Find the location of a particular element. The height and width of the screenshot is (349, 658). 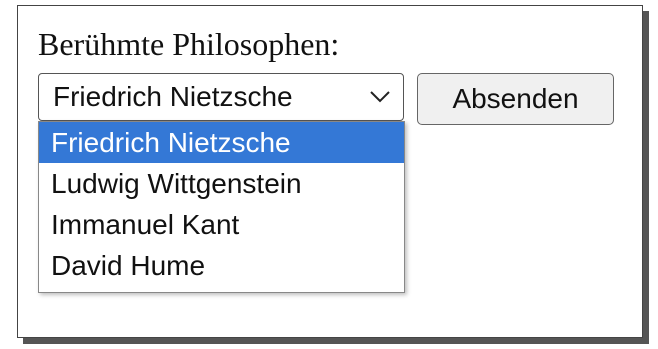

option-immanuel-kant: Immanuel Kant is located at coordinates (221, 224).